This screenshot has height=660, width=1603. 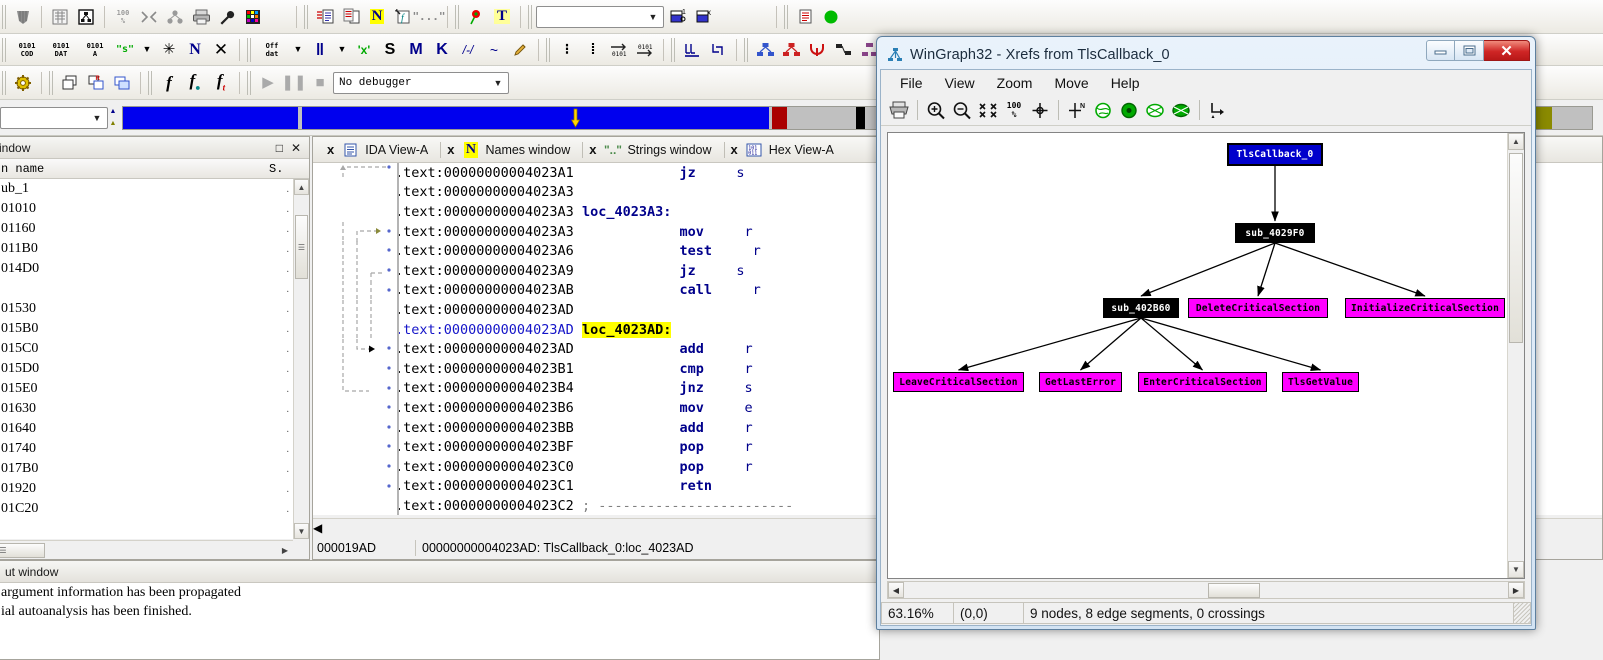 I want to click on struct-icon: S, so click(x=390, y=50).